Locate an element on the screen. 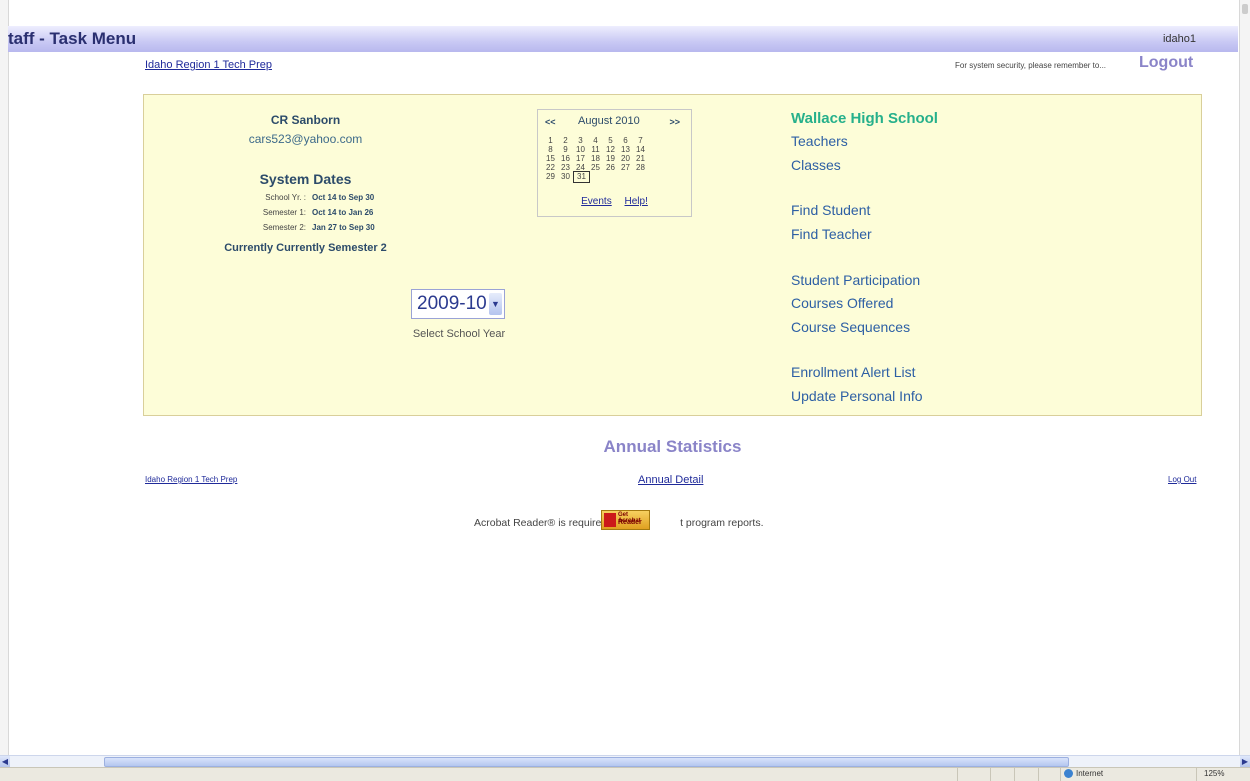 This screenshot has width=1250, height=781. annual-statistics-title: Annual Statistics is located at coordinates (672, 446).